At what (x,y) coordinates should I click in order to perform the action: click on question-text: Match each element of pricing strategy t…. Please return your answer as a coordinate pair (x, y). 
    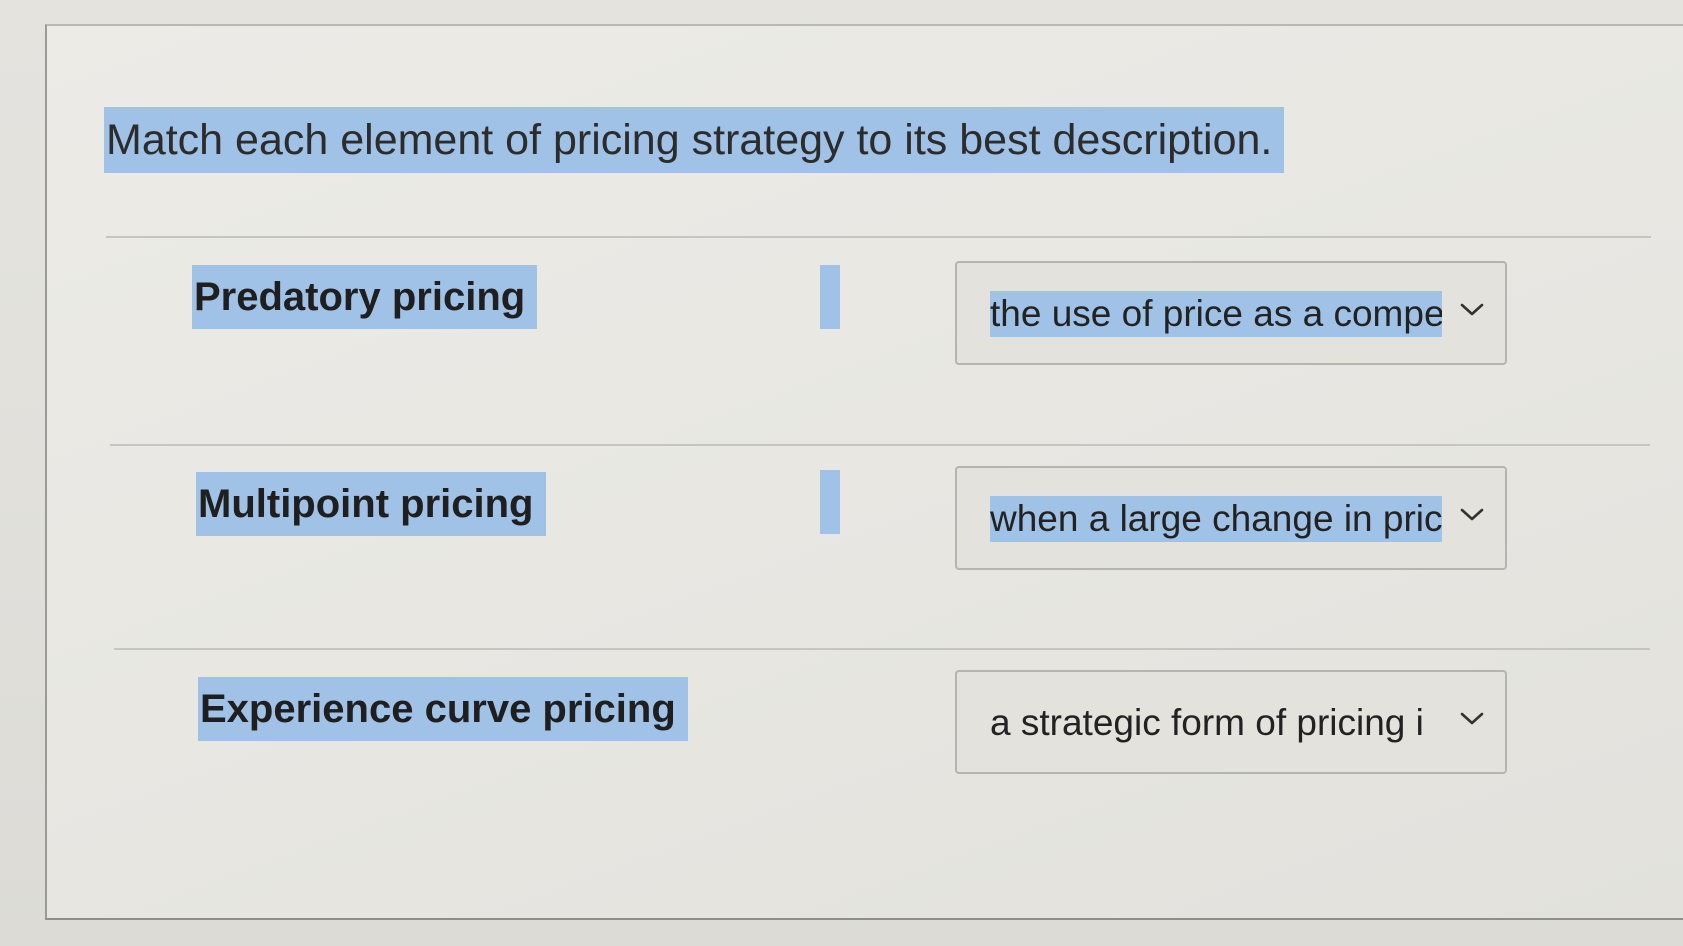
    Looking at the image, I should click on (694, 140).